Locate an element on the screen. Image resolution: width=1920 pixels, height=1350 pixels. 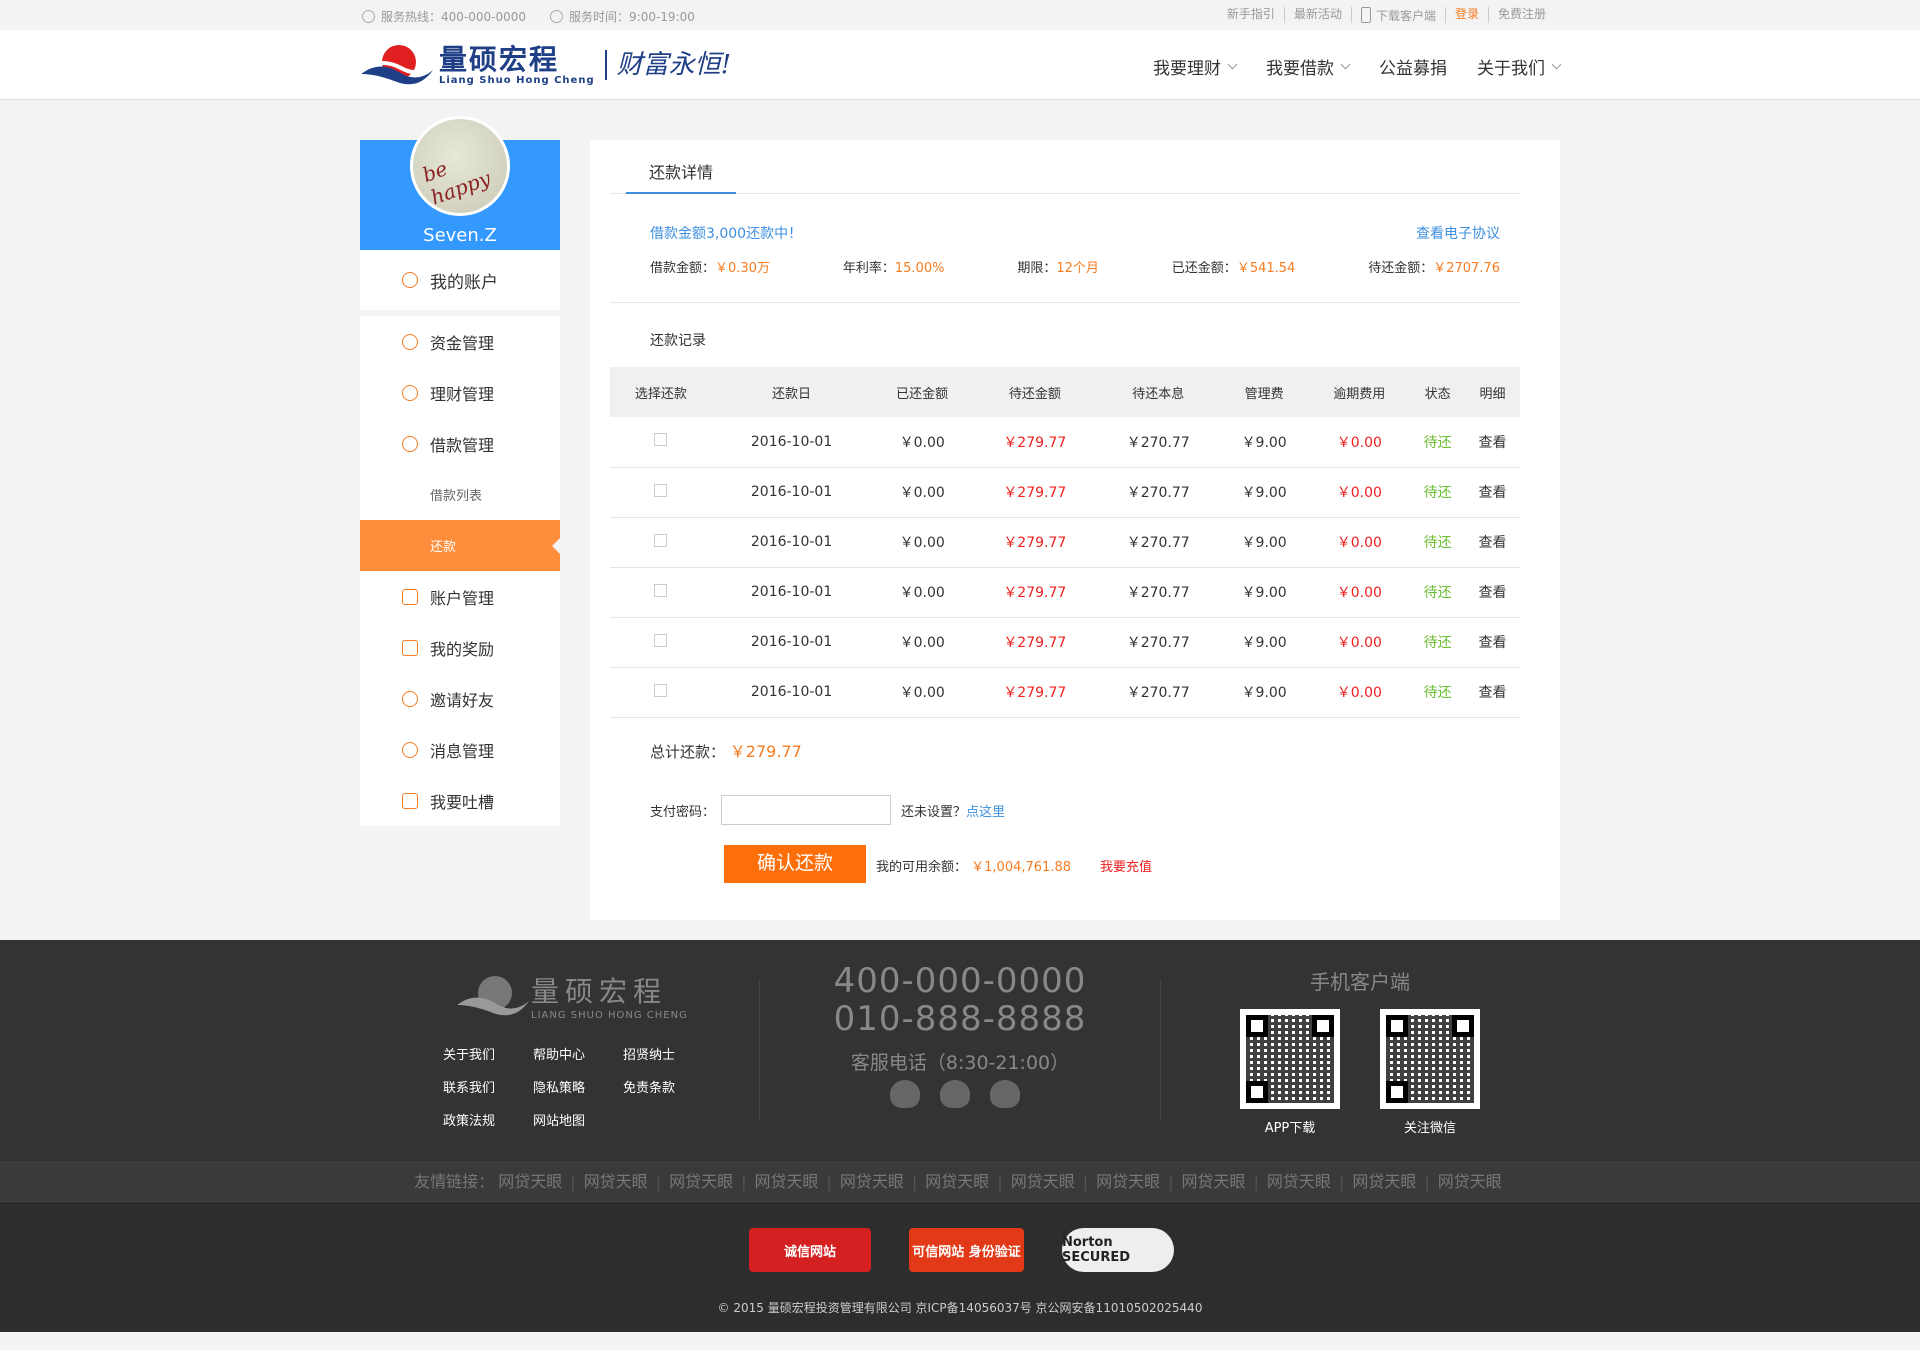
footer-link: 政策法规 is located at coordinates (488, 1119).